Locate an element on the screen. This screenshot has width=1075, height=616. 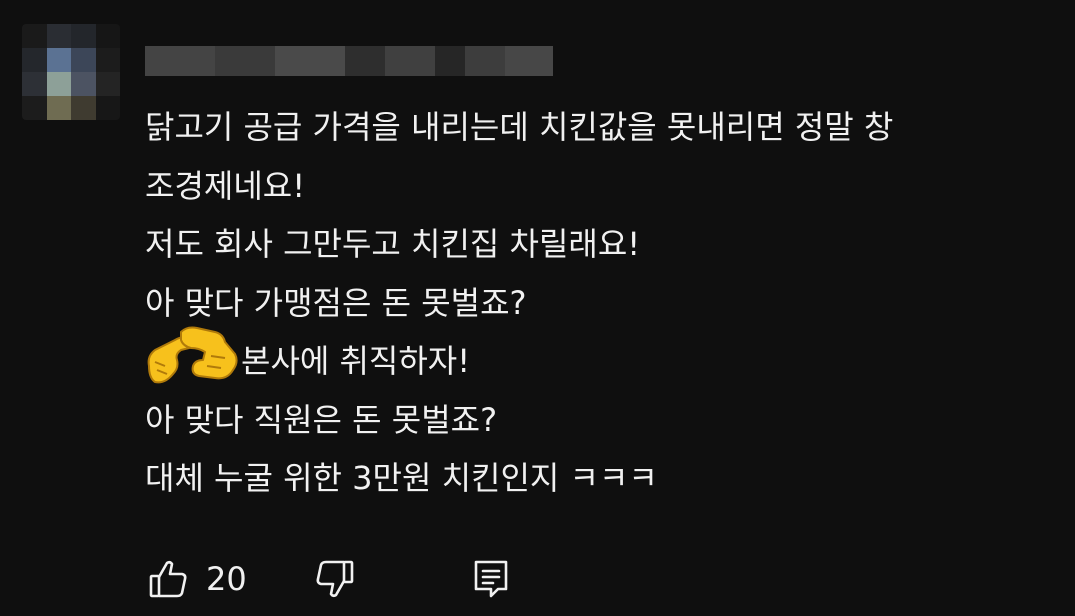
thumbs-down-icon is located at coordinates (335, 579).